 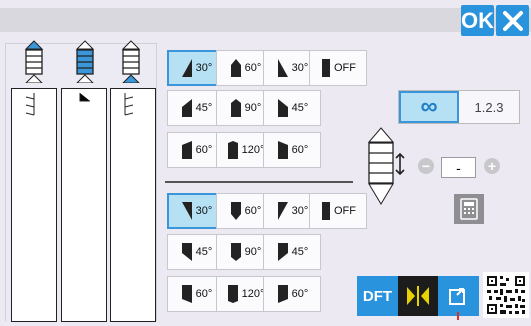 I want to click on qr-code-icon, so click(x=506, y=295).